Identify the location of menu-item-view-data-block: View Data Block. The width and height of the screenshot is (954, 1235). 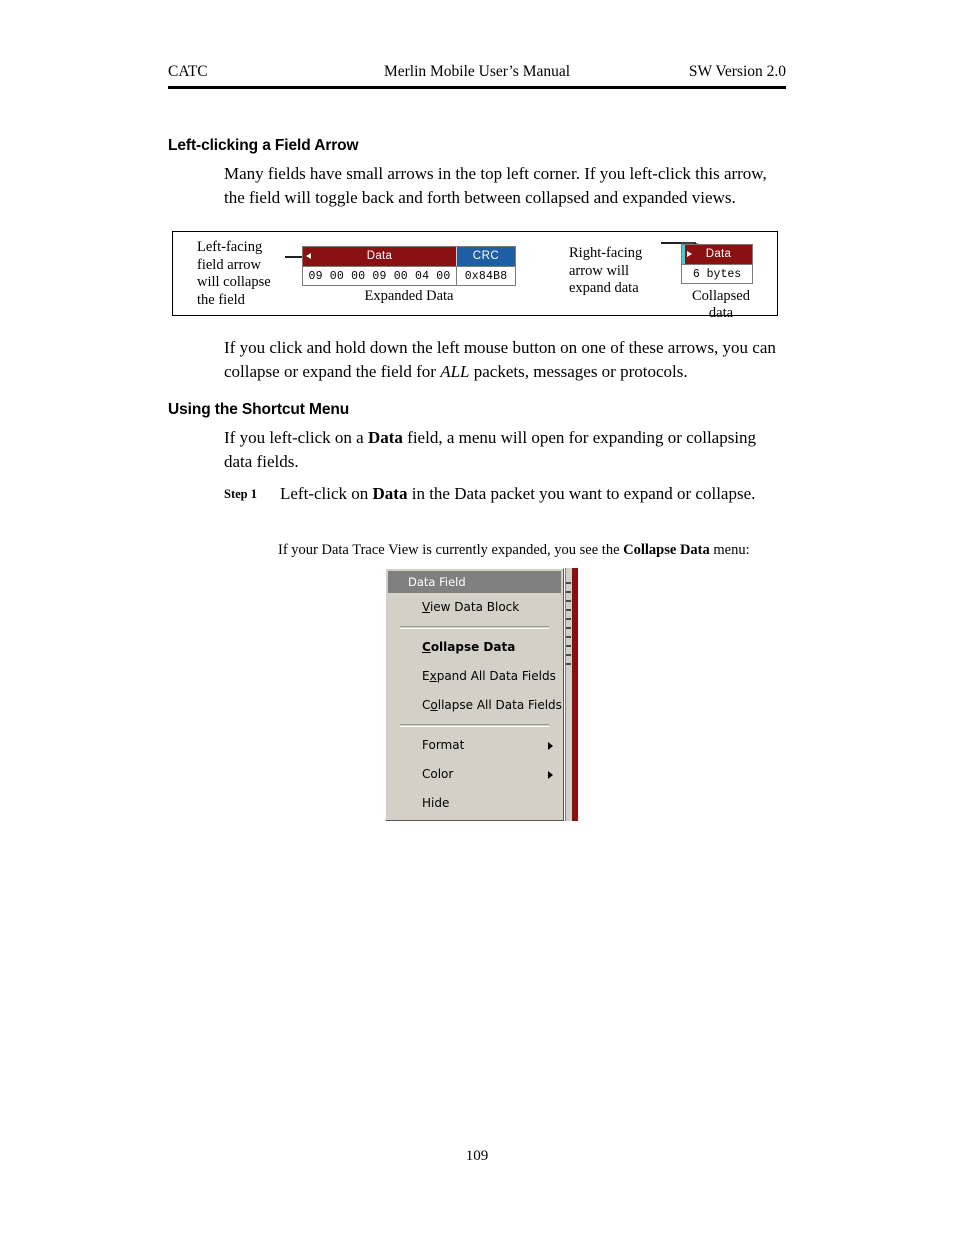
(474, 607).